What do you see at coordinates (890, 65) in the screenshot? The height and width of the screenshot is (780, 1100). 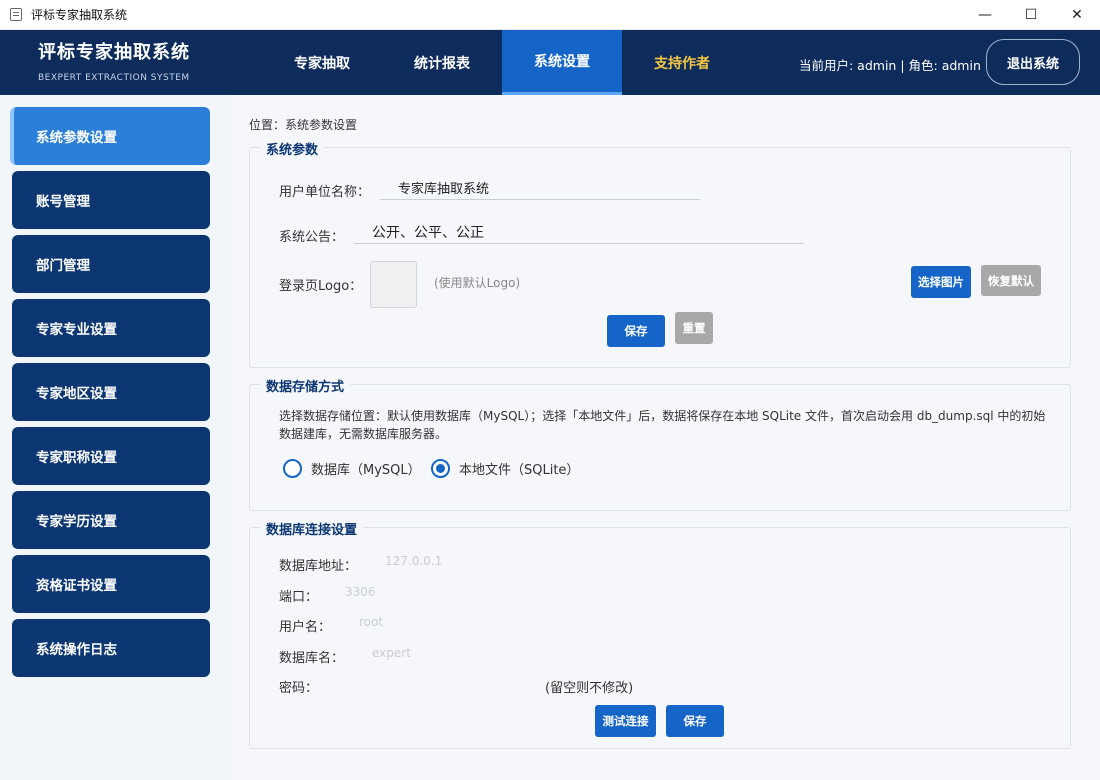 I see `current-user-info: 当前用户: admin | 角色: admin` at bounding box center [890, 65].